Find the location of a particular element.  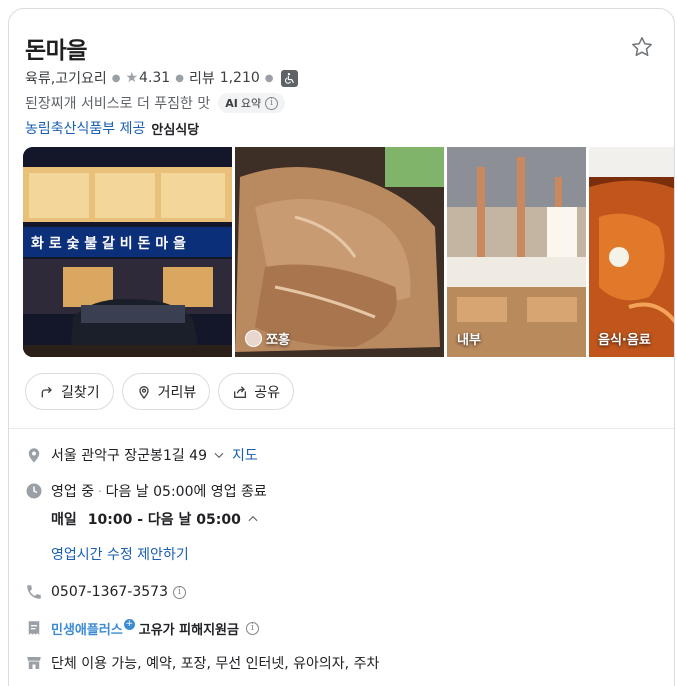

save-star-icon is located at coordinates (642, 47).